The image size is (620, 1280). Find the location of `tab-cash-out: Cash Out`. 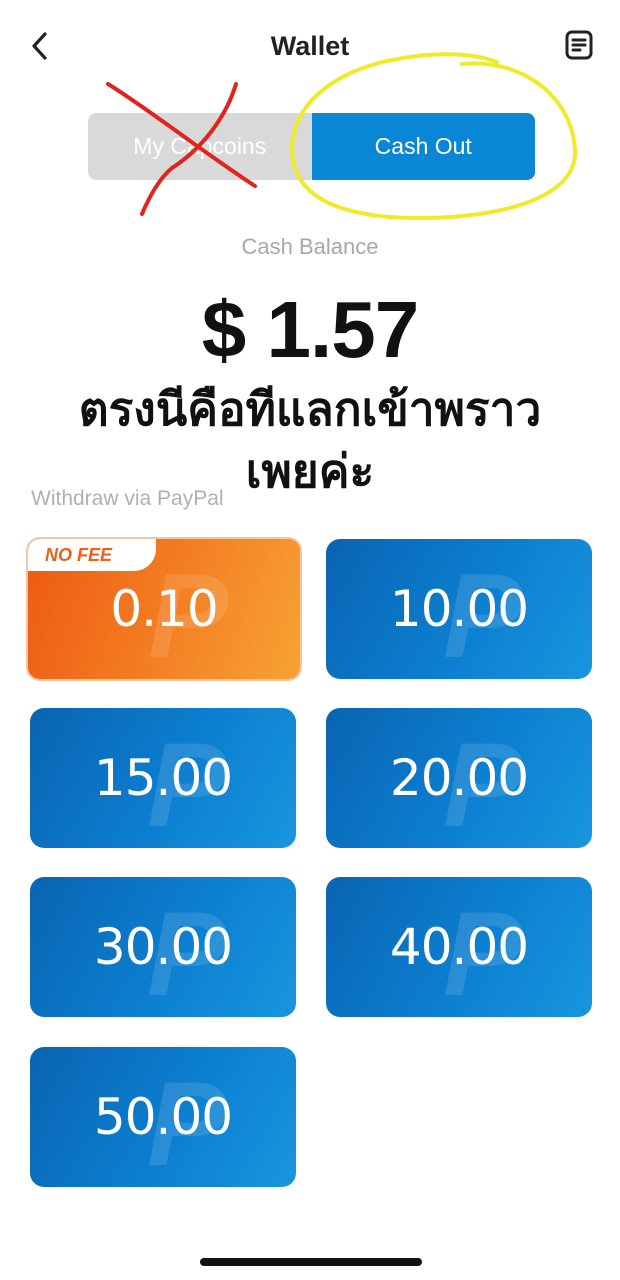

tab-cash-out: Cash Out is located at coordinates (423, 146).